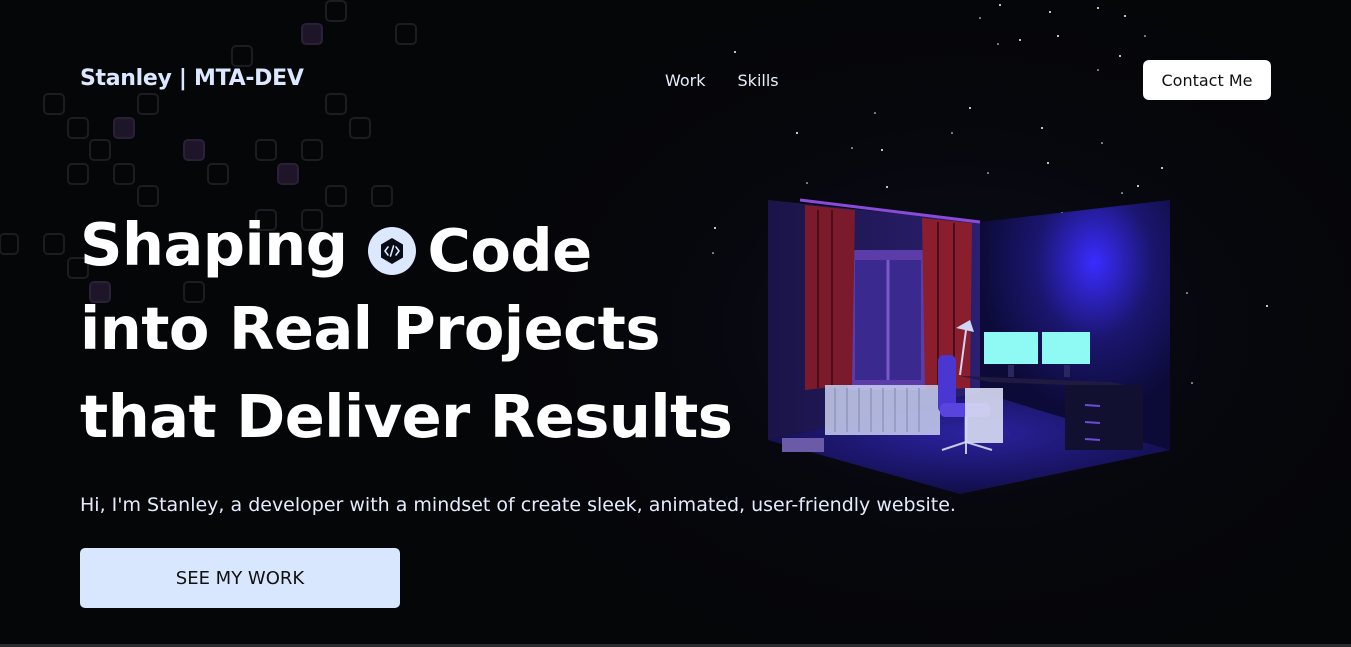  What do you see at coordinates (685, 80) in the screenshot?
I see `nav-link-work: Work` at bounding box center [685, 80].